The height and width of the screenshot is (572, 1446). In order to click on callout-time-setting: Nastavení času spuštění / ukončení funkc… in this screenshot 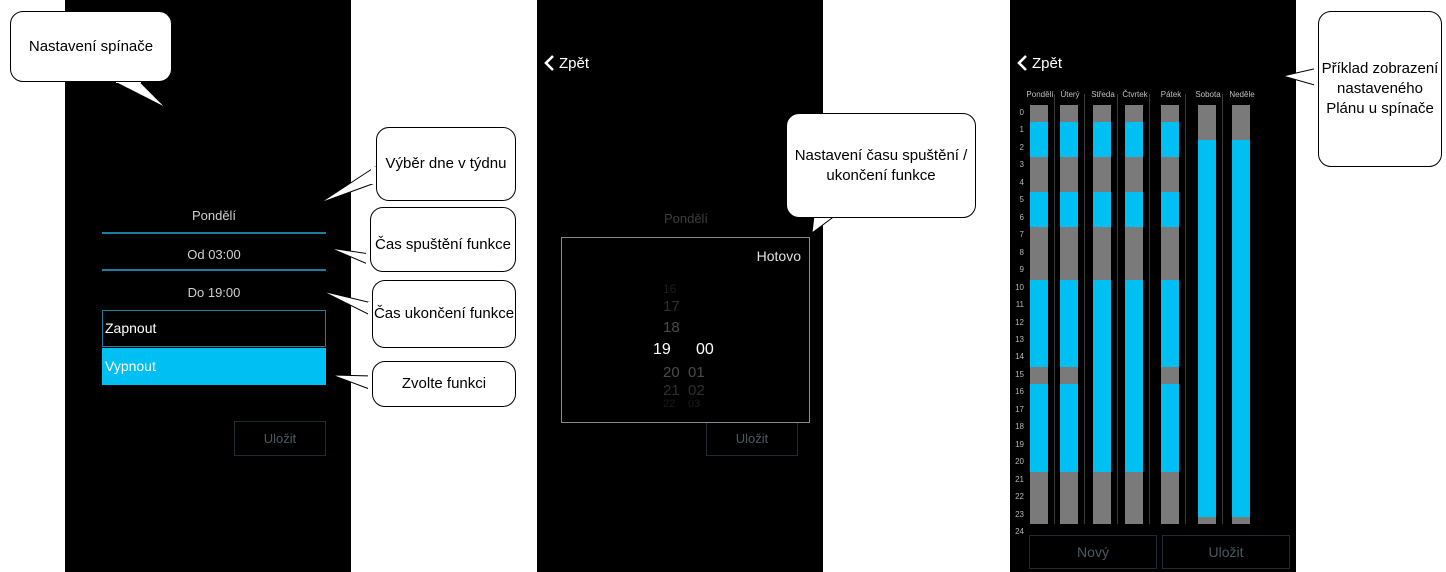, I will do `click(881, 165)`.